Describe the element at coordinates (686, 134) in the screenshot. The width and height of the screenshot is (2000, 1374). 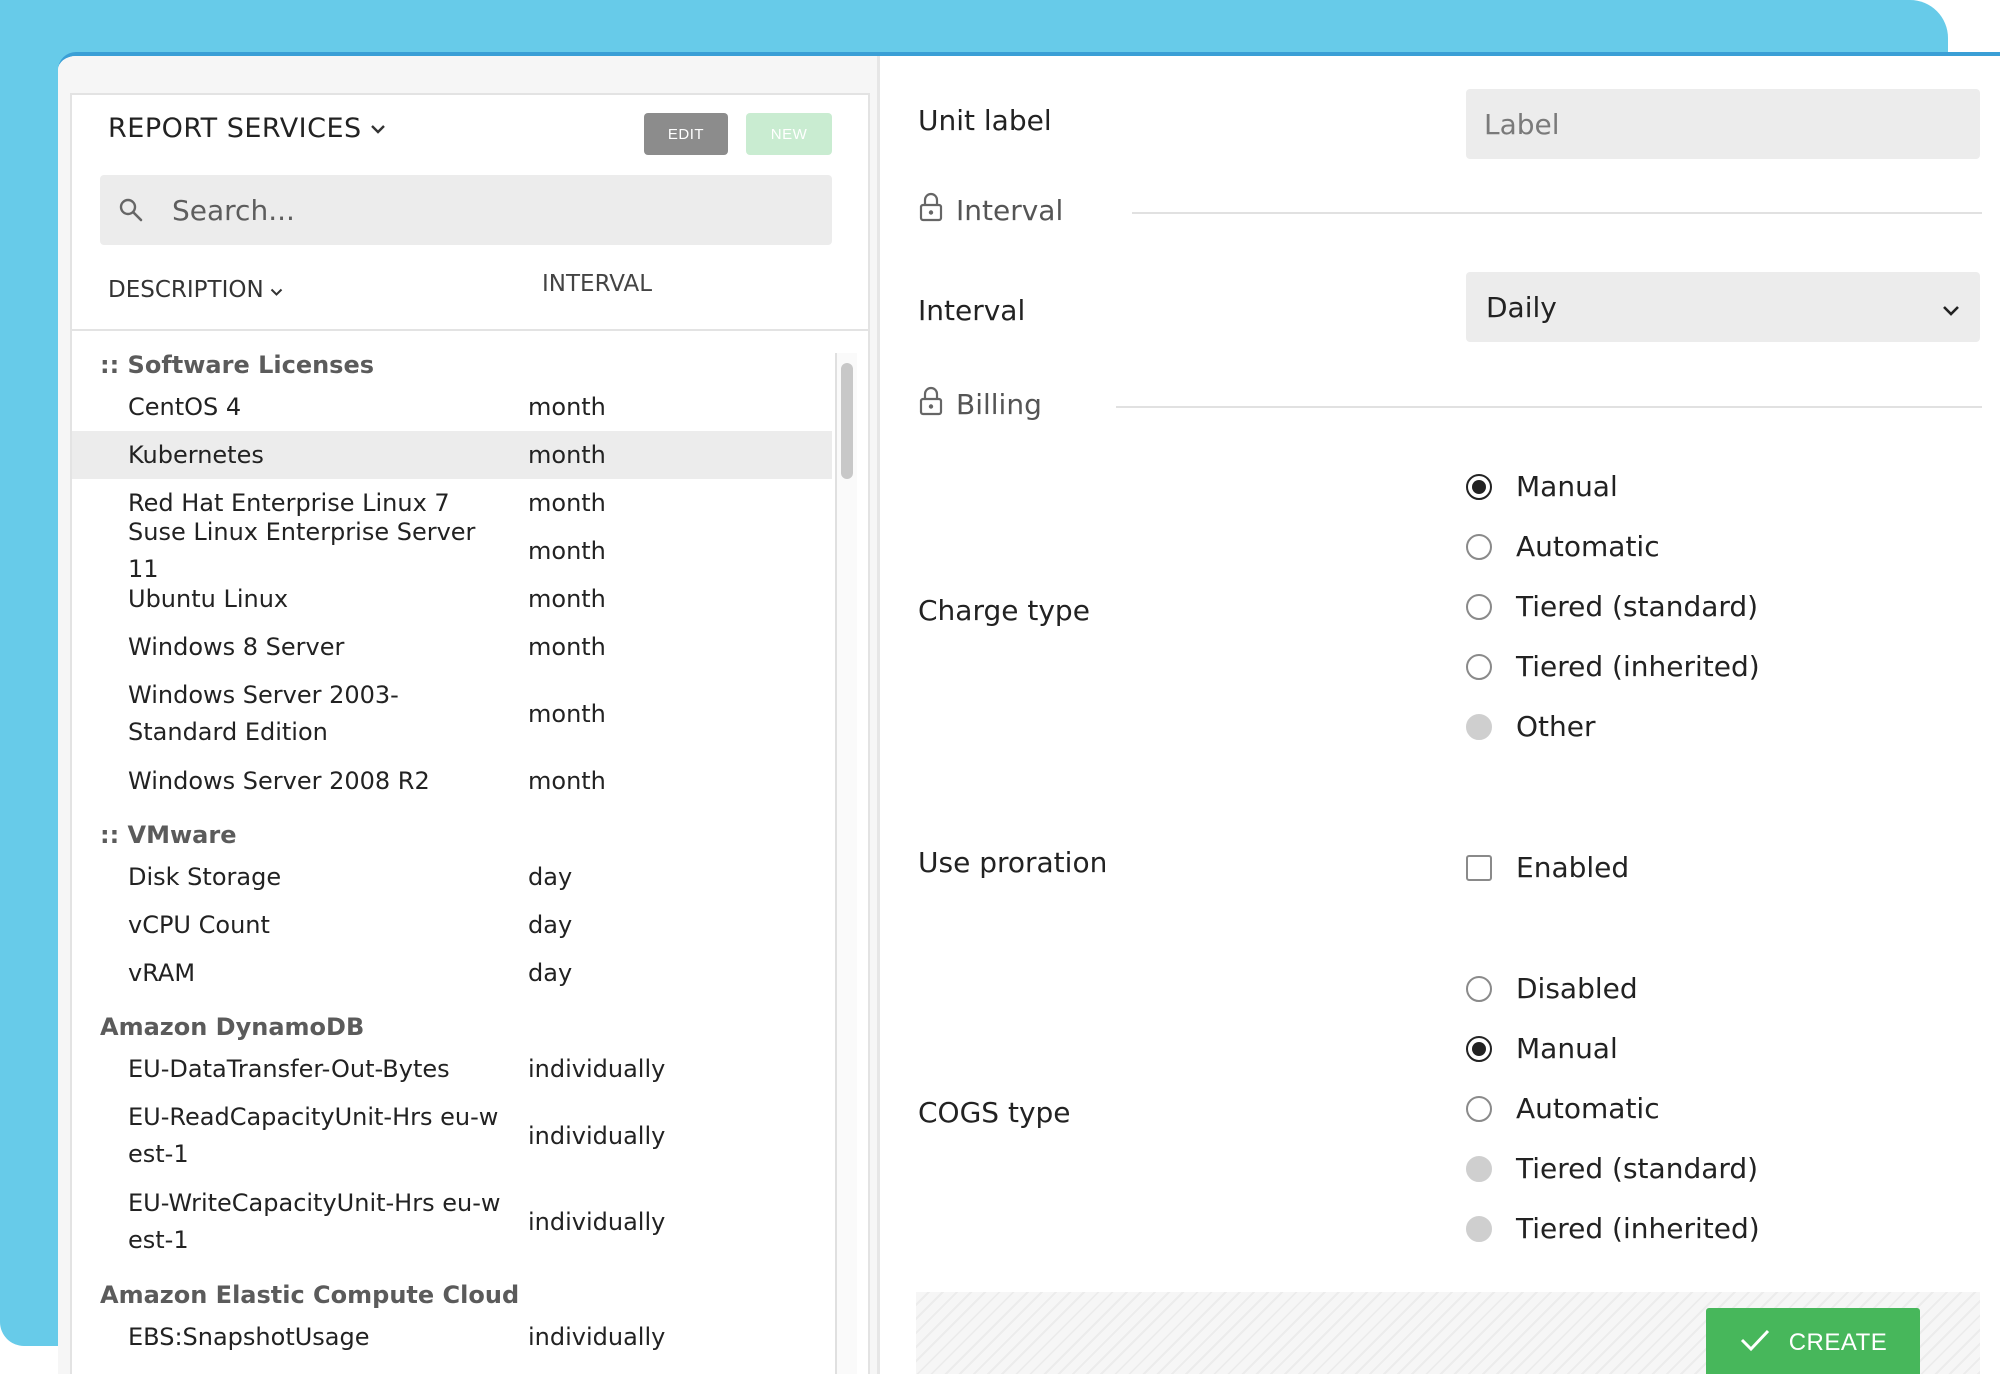
I see `edit-button: EDIT` at that location.